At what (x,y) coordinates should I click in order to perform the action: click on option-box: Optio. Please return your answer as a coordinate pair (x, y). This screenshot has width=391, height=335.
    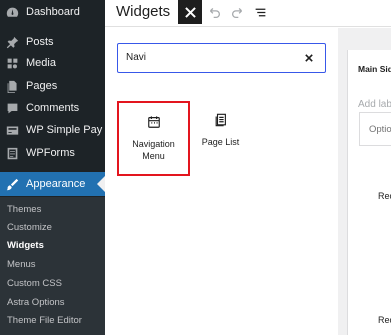
    Looking at the image, I should click on (375, 129).